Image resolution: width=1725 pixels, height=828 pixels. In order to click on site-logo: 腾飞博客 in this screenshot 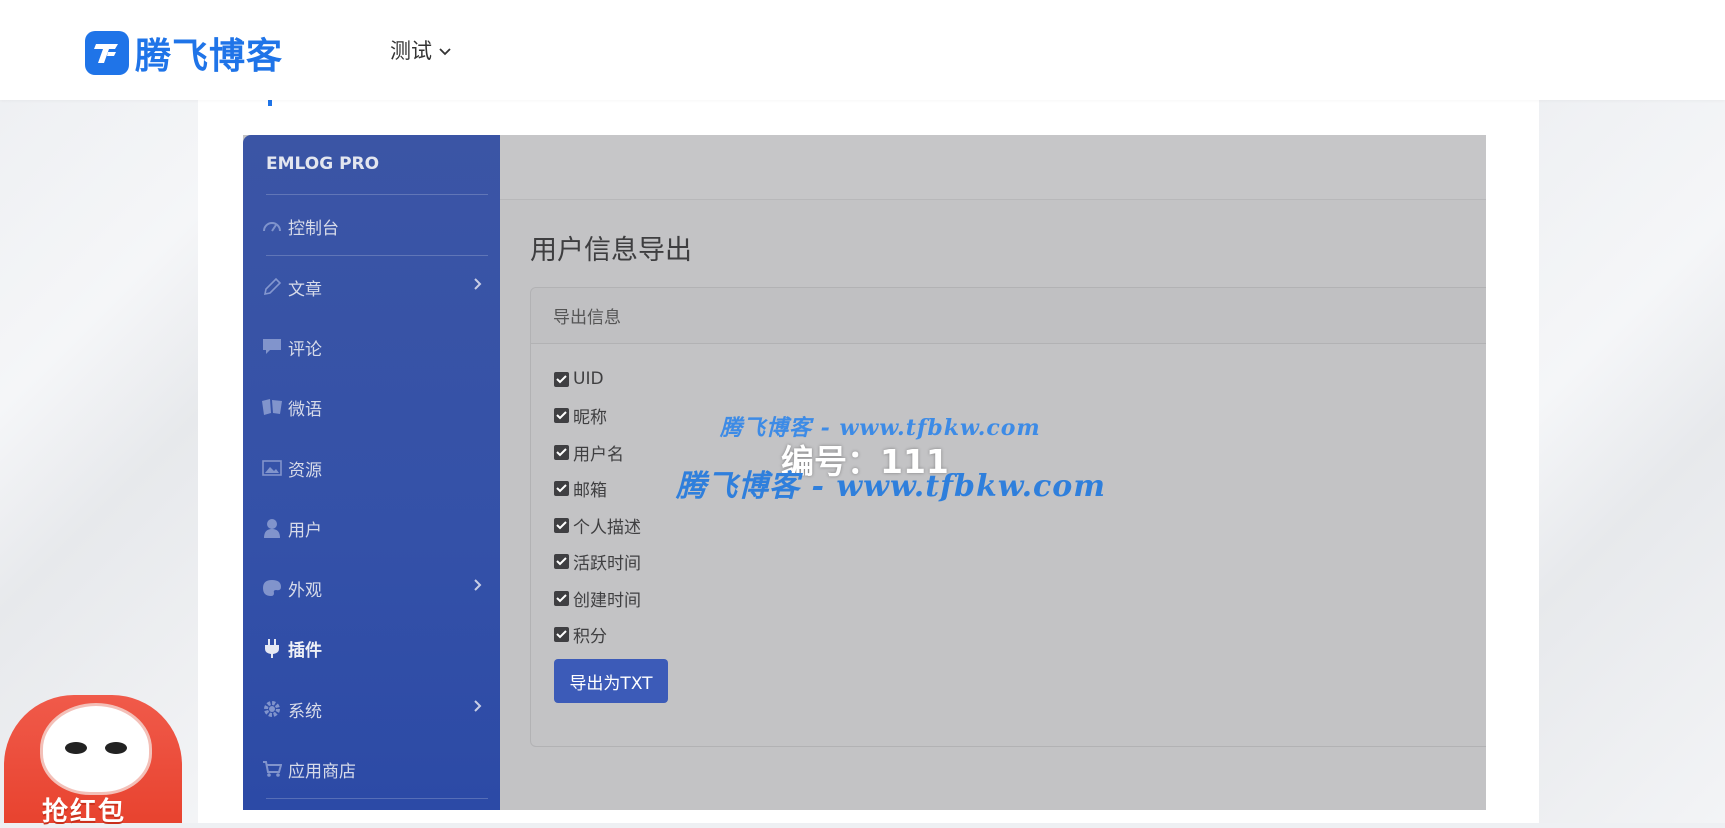, I will do `click(184, 53)`.